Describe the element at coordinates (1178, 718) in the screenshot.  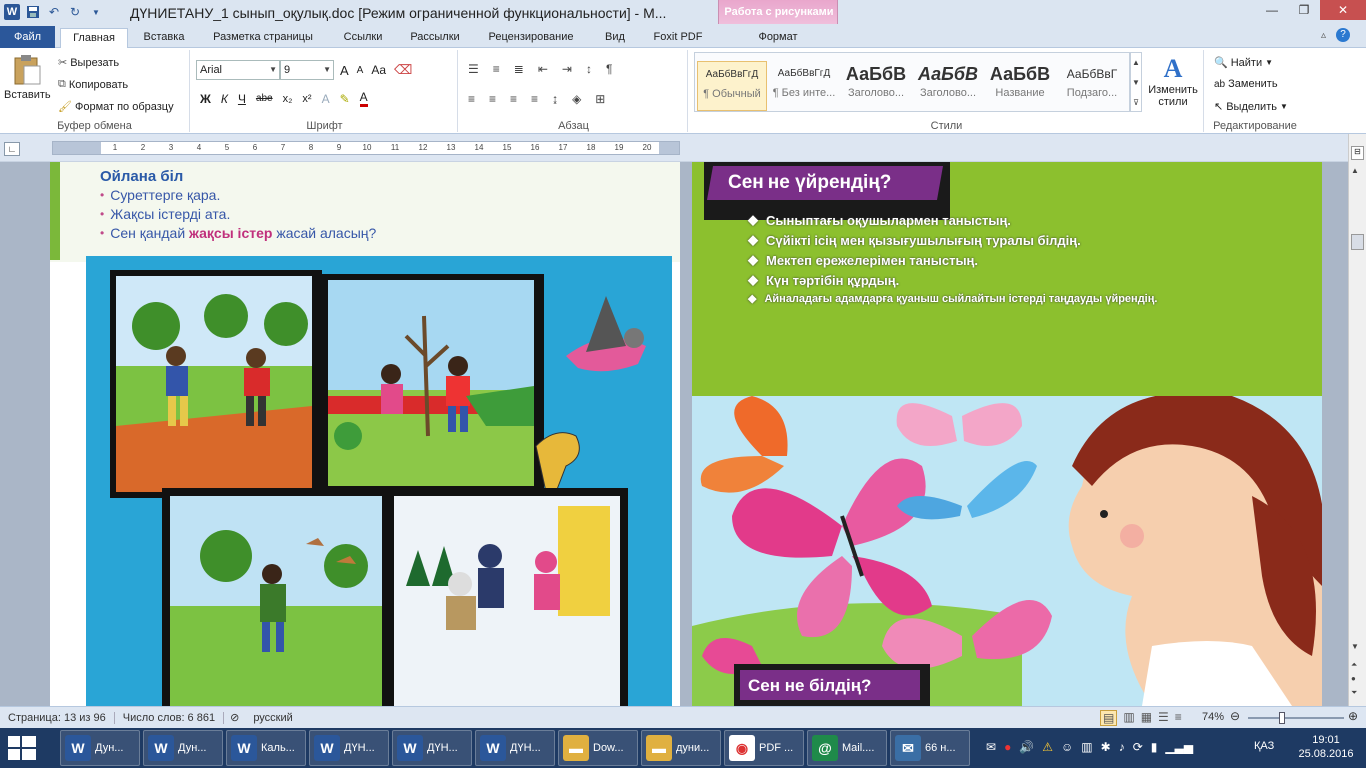
I see `draft-icon: ≡` at that location.